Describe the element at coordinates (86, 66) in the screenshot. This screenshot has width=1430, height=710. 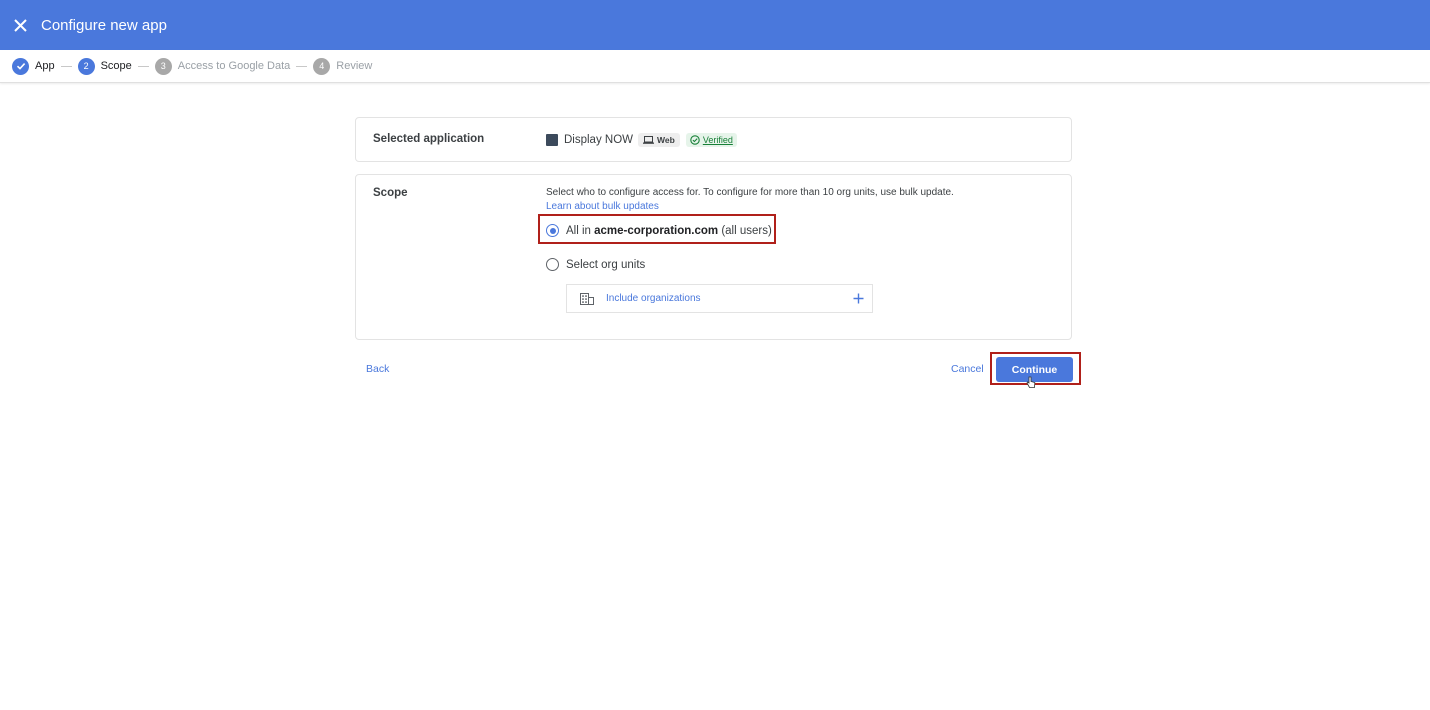
I see `step-number: 2` at that location.